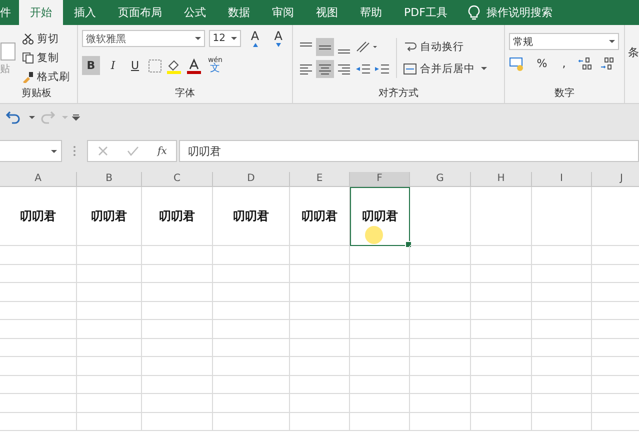 The image size is (639, 434). Describe the element at coordinates (194, 66) in the screenshot. I see `font-color-icon` at that location.